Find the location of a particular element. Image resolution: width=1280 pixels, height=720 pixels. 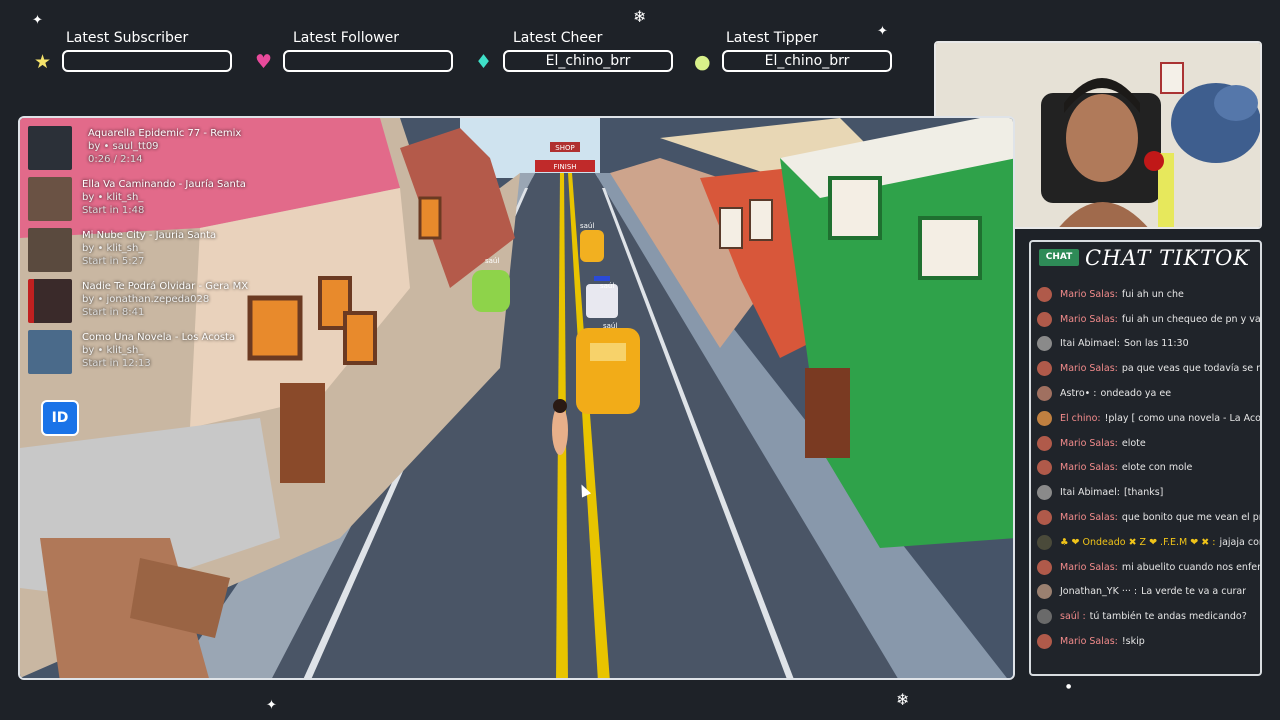

chat-text: jajaja com is located at coordinates (1239, 542).